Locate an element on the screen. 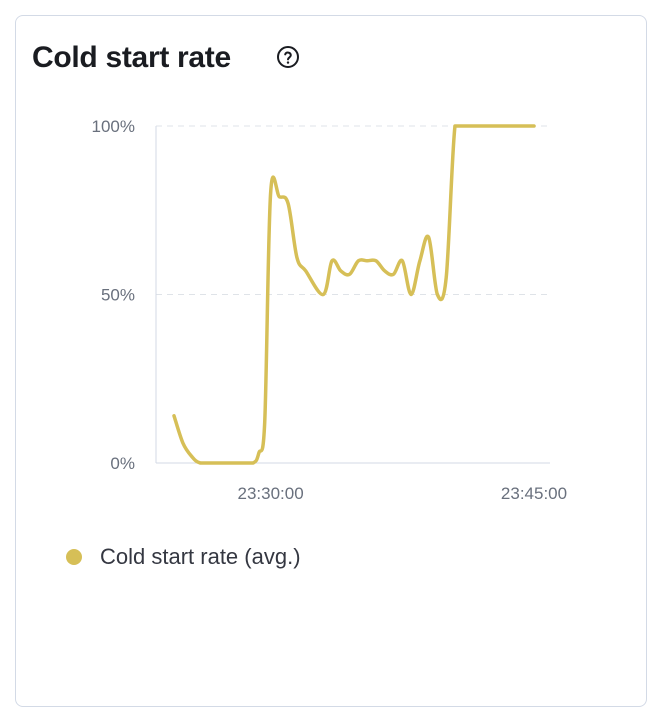  legend-label: Cold start rate (avg.) is located at coordinates (200, 556).